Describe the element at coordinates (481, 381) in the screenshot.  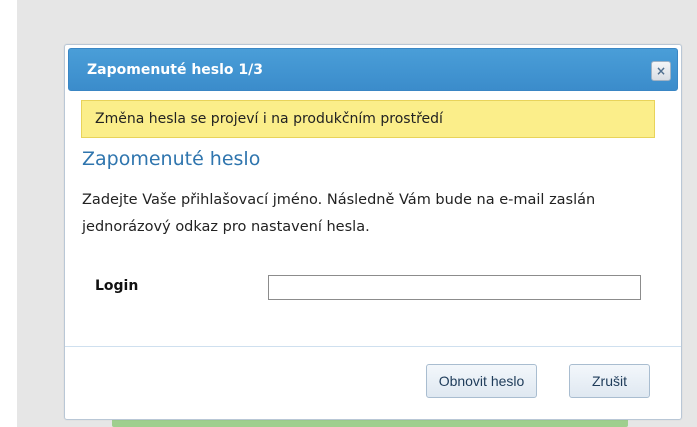
I see `reset-password-button: Obnovit heslo` at that location.